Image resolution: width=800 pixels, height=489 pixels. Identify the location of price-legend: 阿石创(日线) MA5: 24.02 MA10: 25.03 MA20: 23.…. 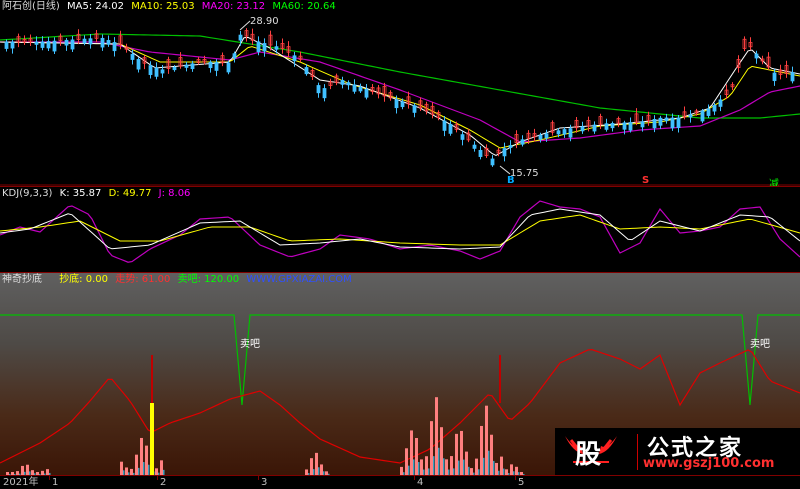
(171, 6).